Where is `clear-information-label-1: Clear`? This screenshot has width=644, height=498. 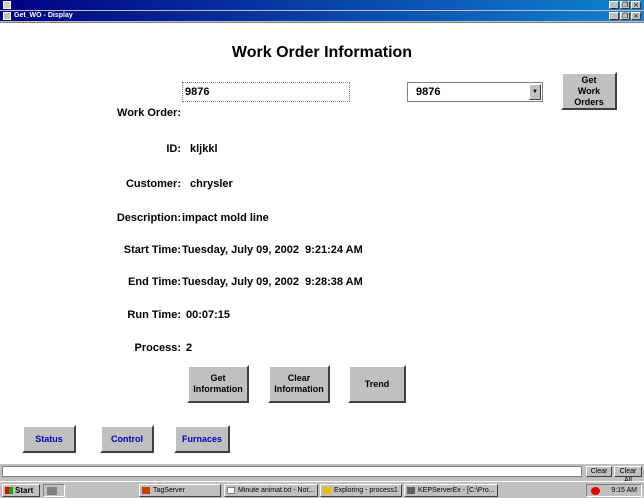
clear-information-label-1: Clear is located at coordinates (299, 378).